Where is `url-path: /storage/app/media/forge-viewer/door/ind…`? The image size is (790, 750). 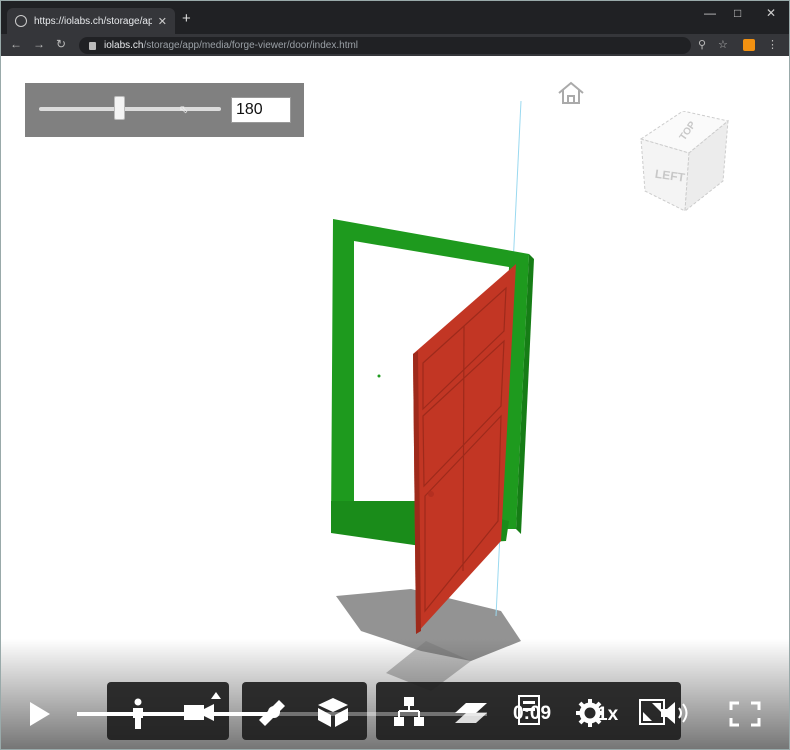
url-path: /storage/app/media/forge-viewer/door/ind… is located at coordinates (251, 45).